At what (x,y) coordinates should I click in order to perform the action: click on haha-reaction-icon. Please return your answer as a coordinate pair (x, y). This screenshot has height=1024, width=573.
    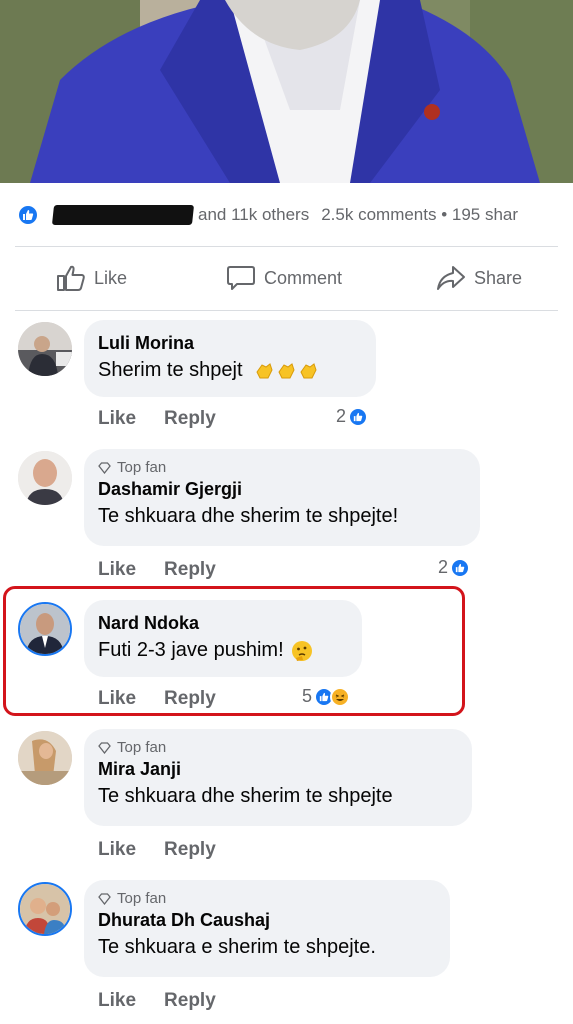
    Looking at the image, I should click on (340, 696).